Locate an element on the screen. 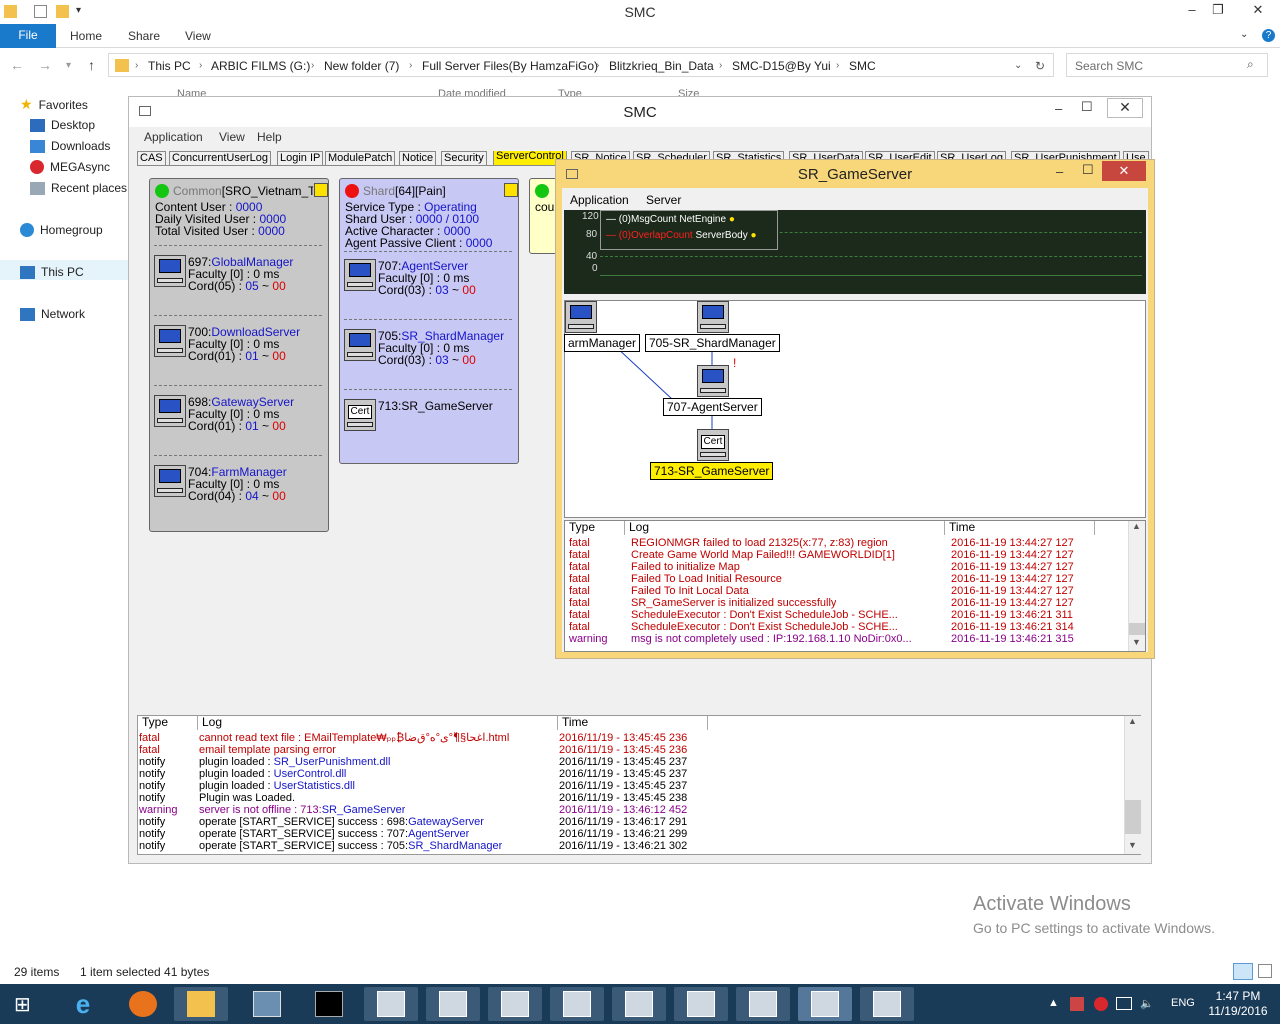 This screenshot has height=1024, width=1280. nav-network: Network is located at coordinates (52, 314).